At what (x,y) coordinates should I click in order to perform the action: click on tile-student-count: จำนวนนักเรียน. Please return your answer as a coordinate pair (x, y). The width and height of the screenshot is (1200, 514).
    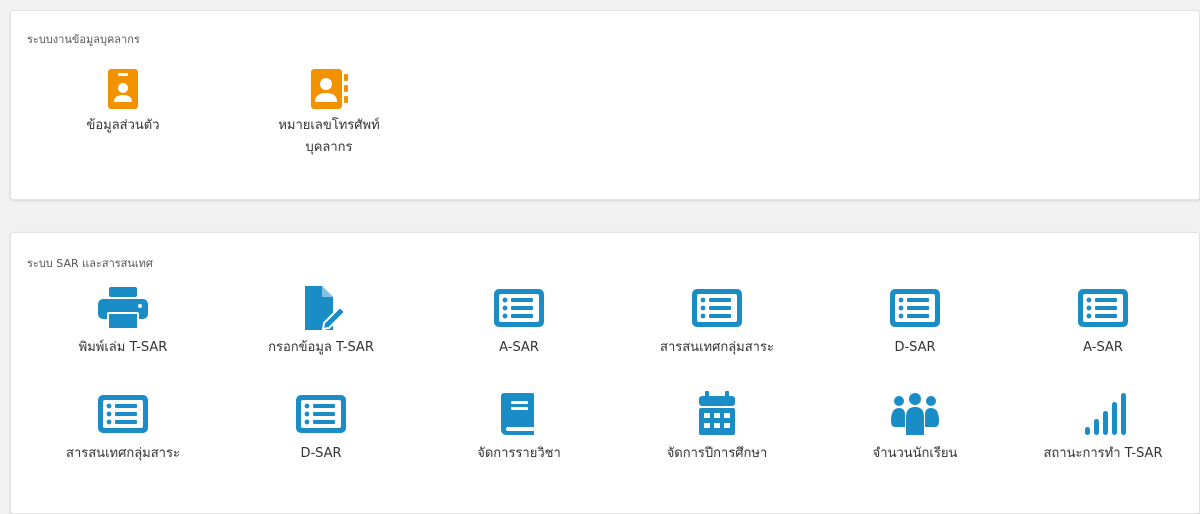
    Looking at the image, I should click on (915, 428).